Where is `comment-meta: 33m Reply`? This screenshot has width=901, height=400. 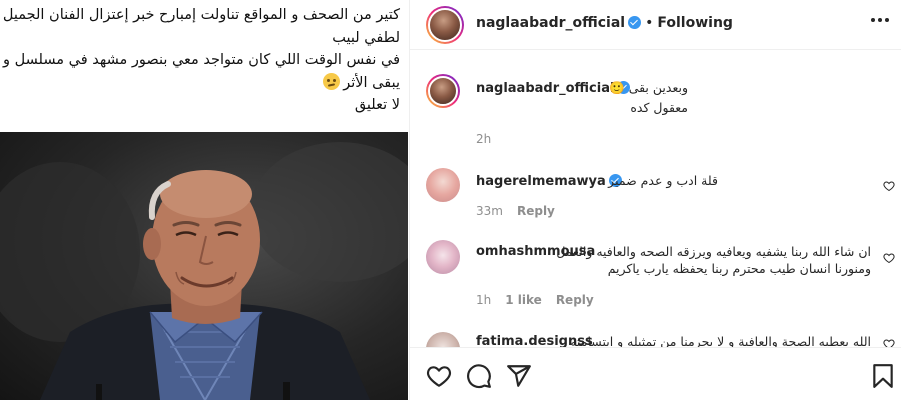 comment-meta: 33m Reply is located at coordinates (522, 211).